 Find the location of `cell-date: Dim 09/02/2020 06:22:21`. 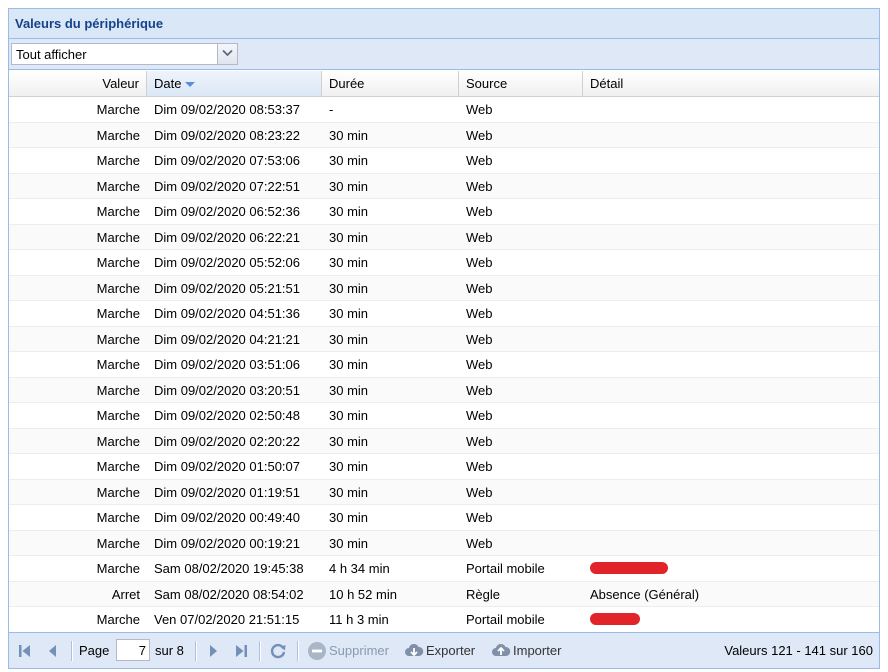

cell-date: Dim 09/02/2020 06:22:21 is located at coordinates (227, 237).